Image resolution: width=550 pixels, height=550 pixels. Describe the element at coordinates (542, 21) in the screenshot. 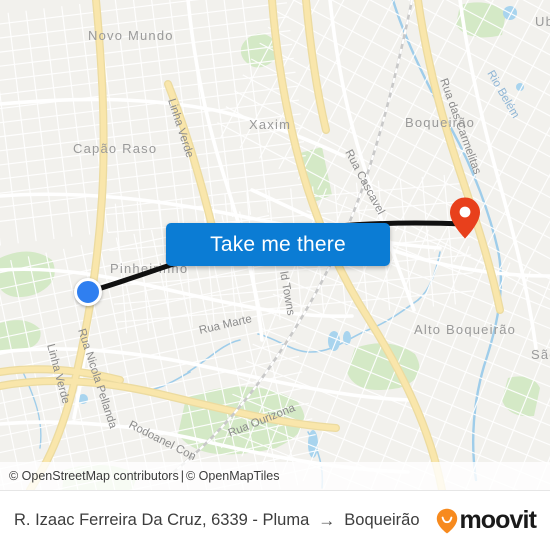

I see `map-place-label: Ube` at that location.